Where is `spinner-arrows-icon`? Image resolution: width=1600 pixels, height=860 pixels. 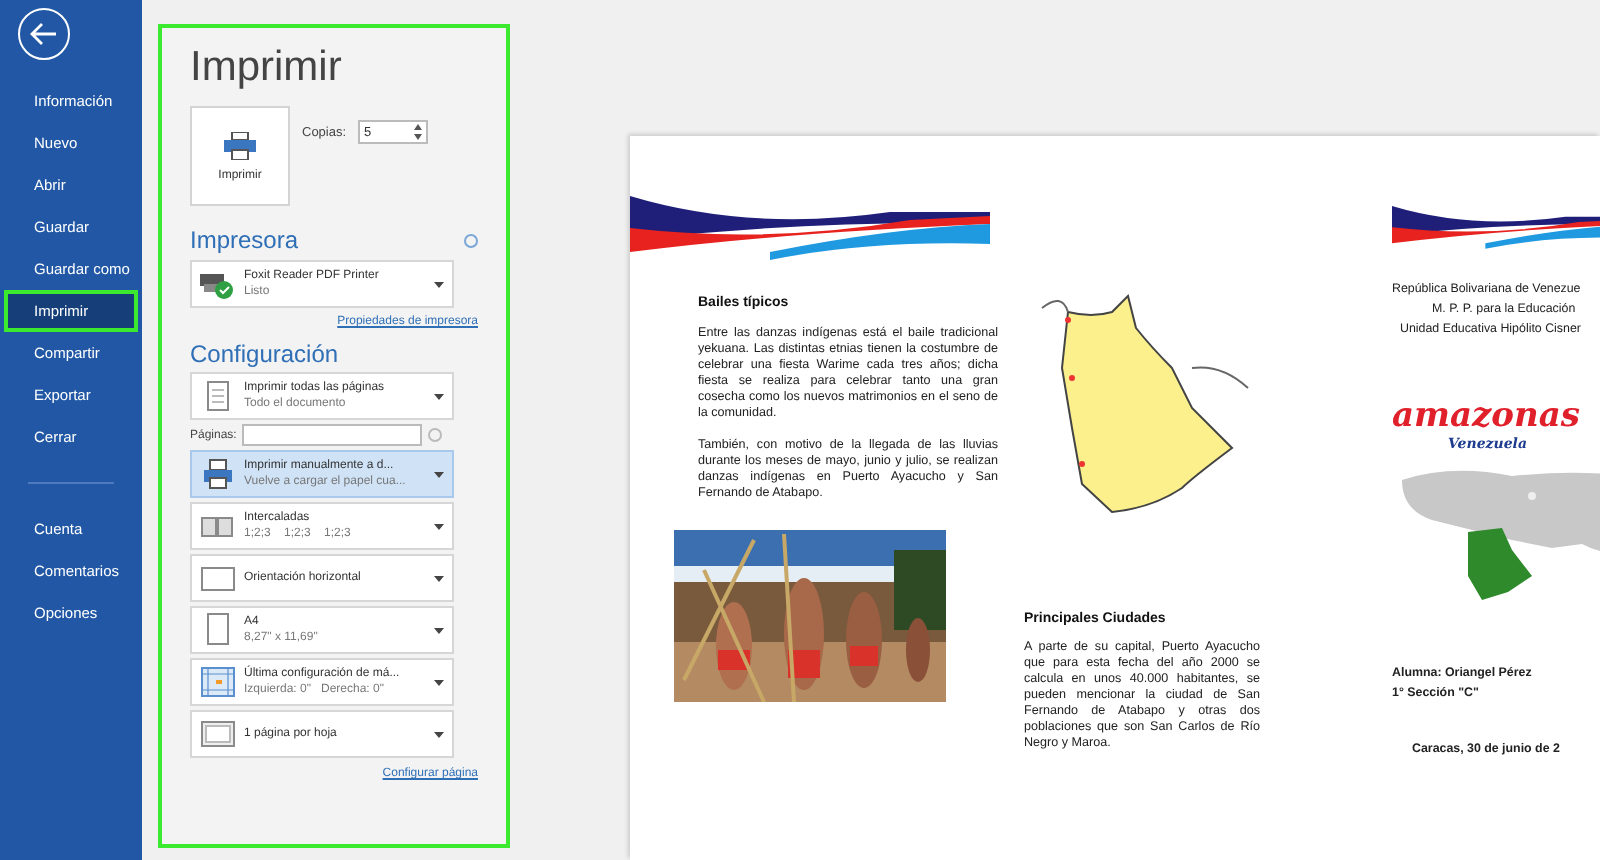 spinner-arrows-icon is located at coordinates (418, 132).